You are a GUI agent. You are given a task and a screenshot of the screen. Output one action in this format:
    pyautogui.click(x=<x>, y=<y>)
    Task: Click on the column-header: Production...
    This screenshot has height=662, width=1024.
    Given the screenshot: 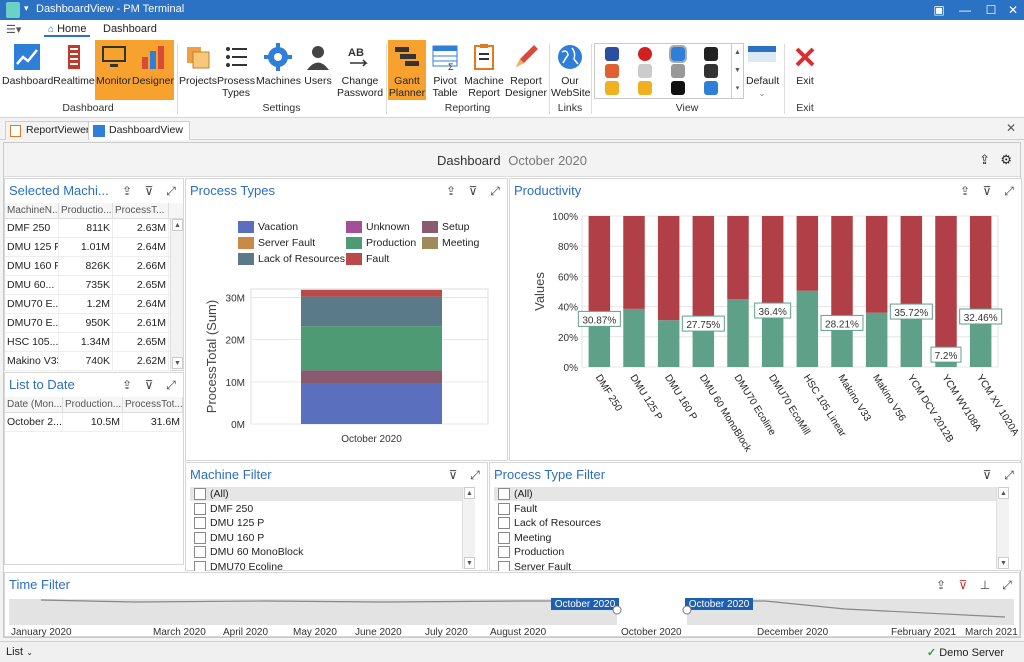 What is the action you would take?
    pyautogui.click(x=93, y=405)
    